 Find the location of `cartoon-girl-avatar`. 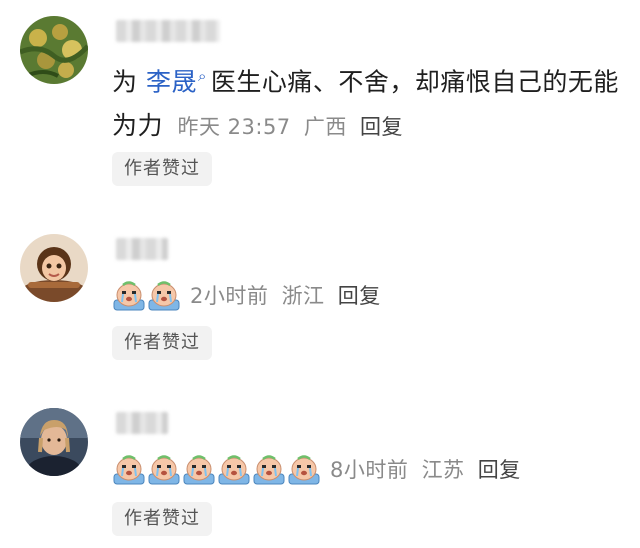

cartoon-girl-avatar is located at coordinates (54, 268).